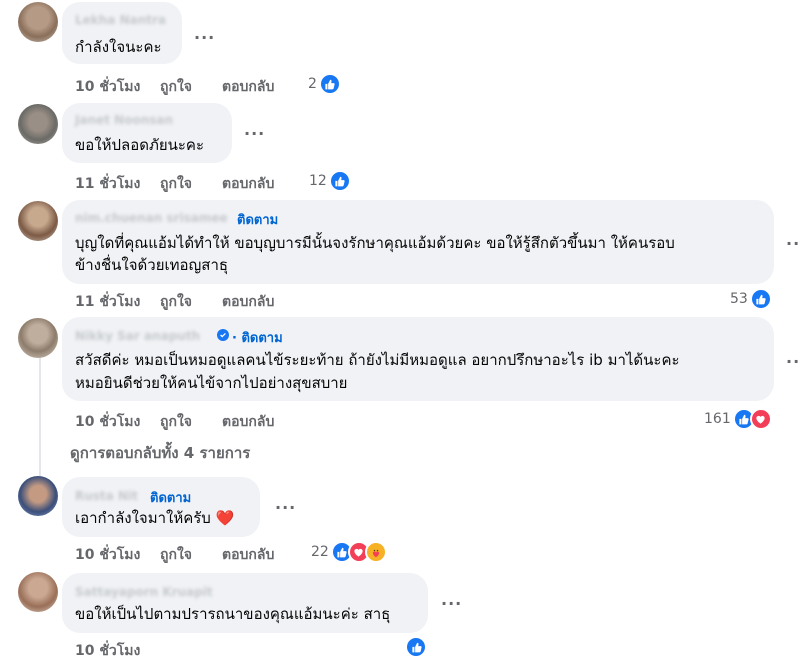 The image size is (800, 662). I want to click on reaction-summary: 22, so click(349, 552).